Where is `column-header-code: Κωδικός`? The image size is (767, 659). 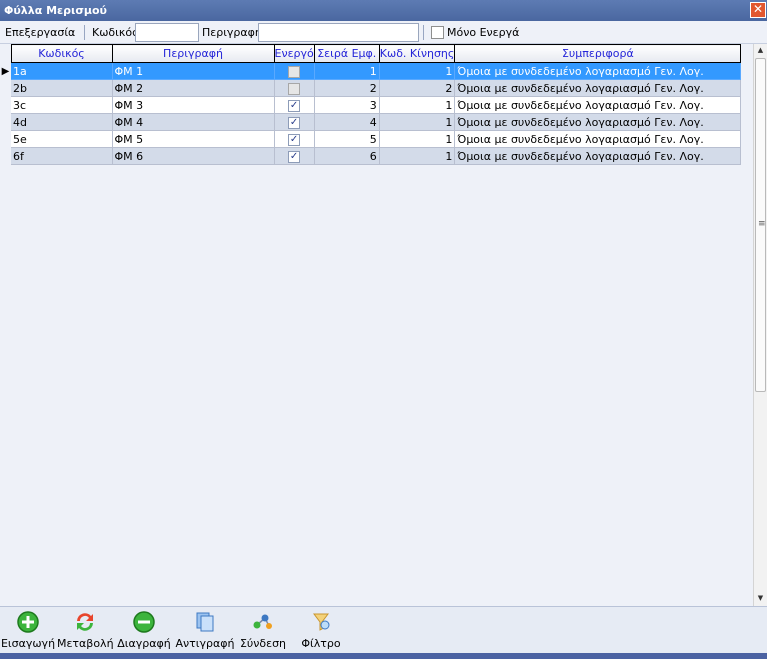 column-header-code: Κωδικός is located at coordinates (61, 53).